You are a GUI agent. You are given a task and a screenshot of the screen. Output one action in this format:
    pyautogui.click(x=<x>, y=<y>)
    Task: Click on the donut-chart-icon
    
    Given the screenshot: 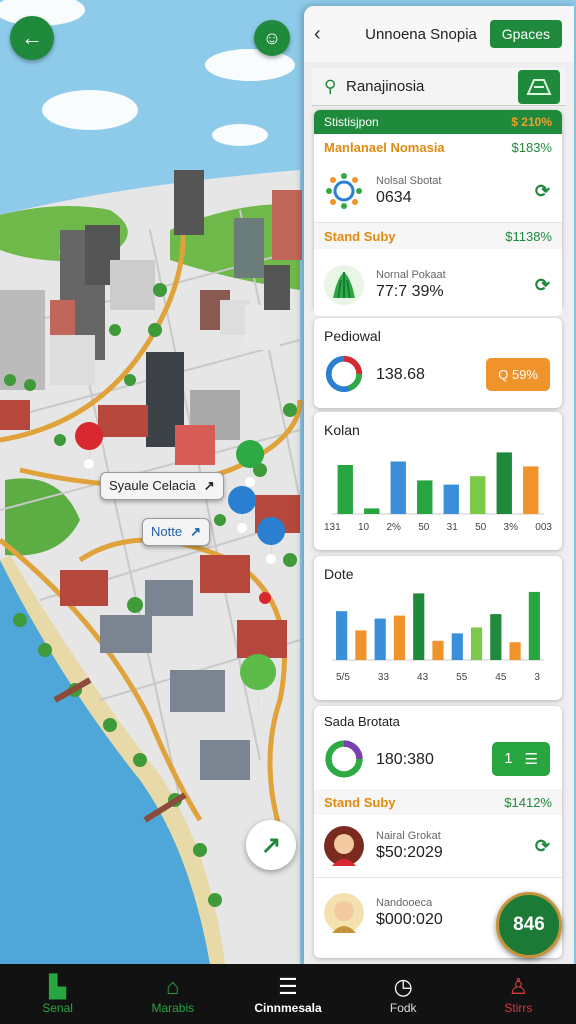 What is the action you would take?
    pyautogui.click(x=344, y=374)
    